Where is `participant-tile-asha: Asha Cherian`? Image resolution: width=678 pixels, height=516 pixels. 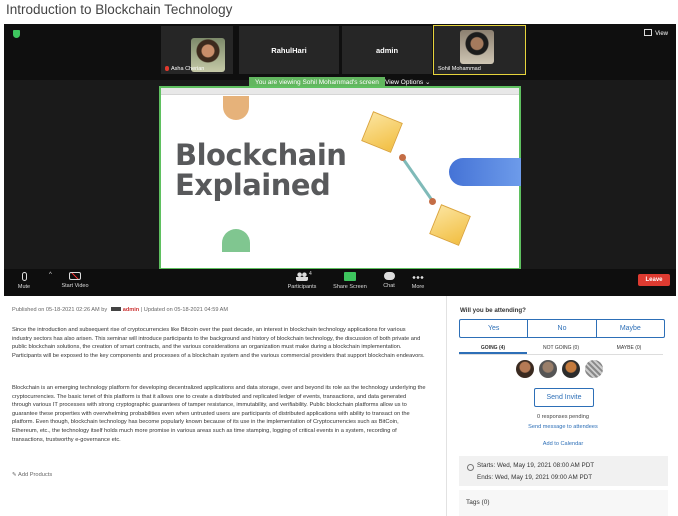 participant-tile-asha: Asha Cherian is located at coordinates (197, 50).